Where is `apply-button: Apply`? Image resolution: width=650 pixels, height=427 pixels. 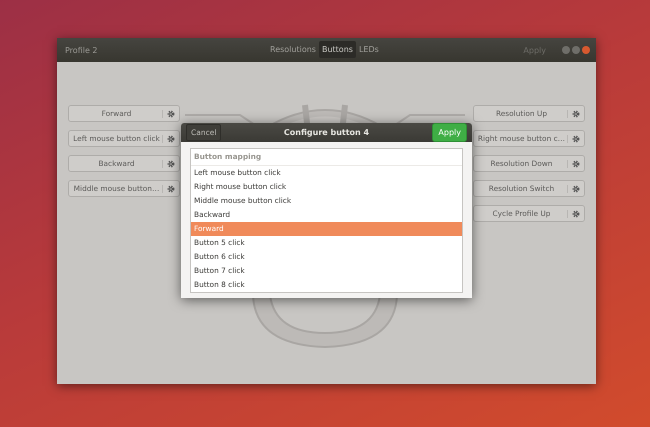 apply-button: Apply is located at coordinates (449, 132).